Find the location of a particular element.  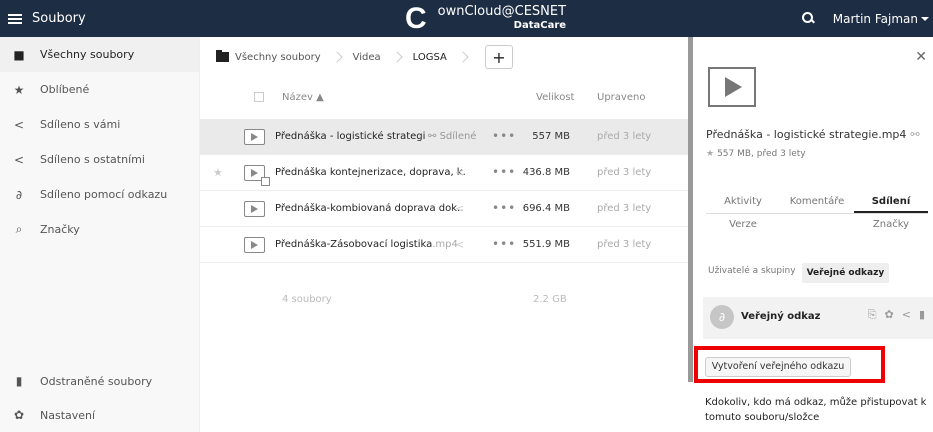

table-header: Název ▲ Velikost Upraveno is located at coordinates (445, 97).